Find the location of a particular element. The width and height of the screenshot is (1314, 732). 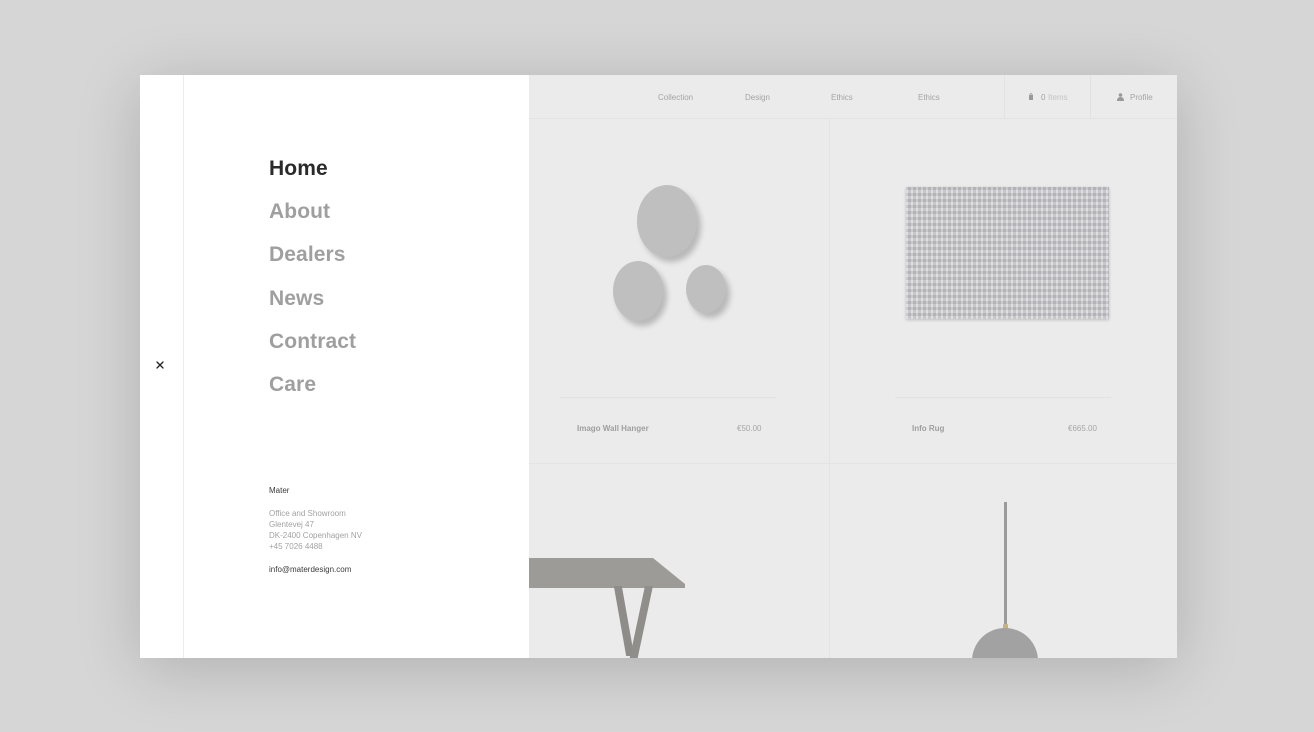

menu-item-dealers: Dealers is located at coordinates (307, 255).